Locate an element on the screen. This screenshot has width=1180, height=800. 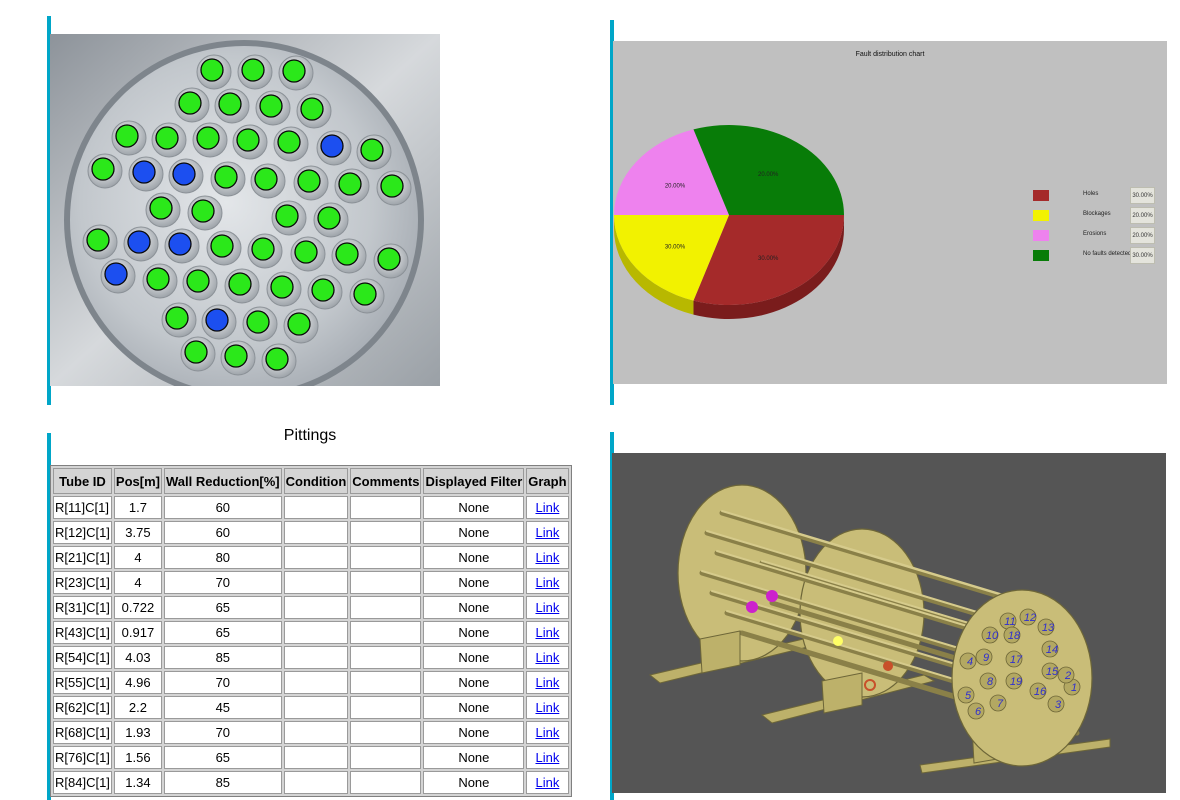
table-row: R[11]C[1] 1.7 60 None Link is located at coordinates (311, 507).